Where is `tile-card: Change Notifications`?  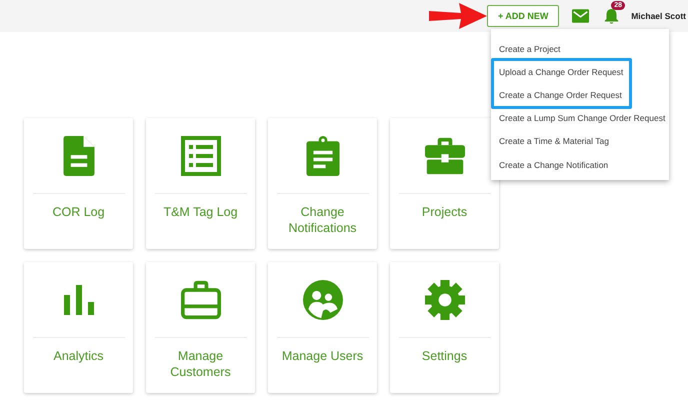 tile-card: Change Notifications is located at coordinates (322, 183).